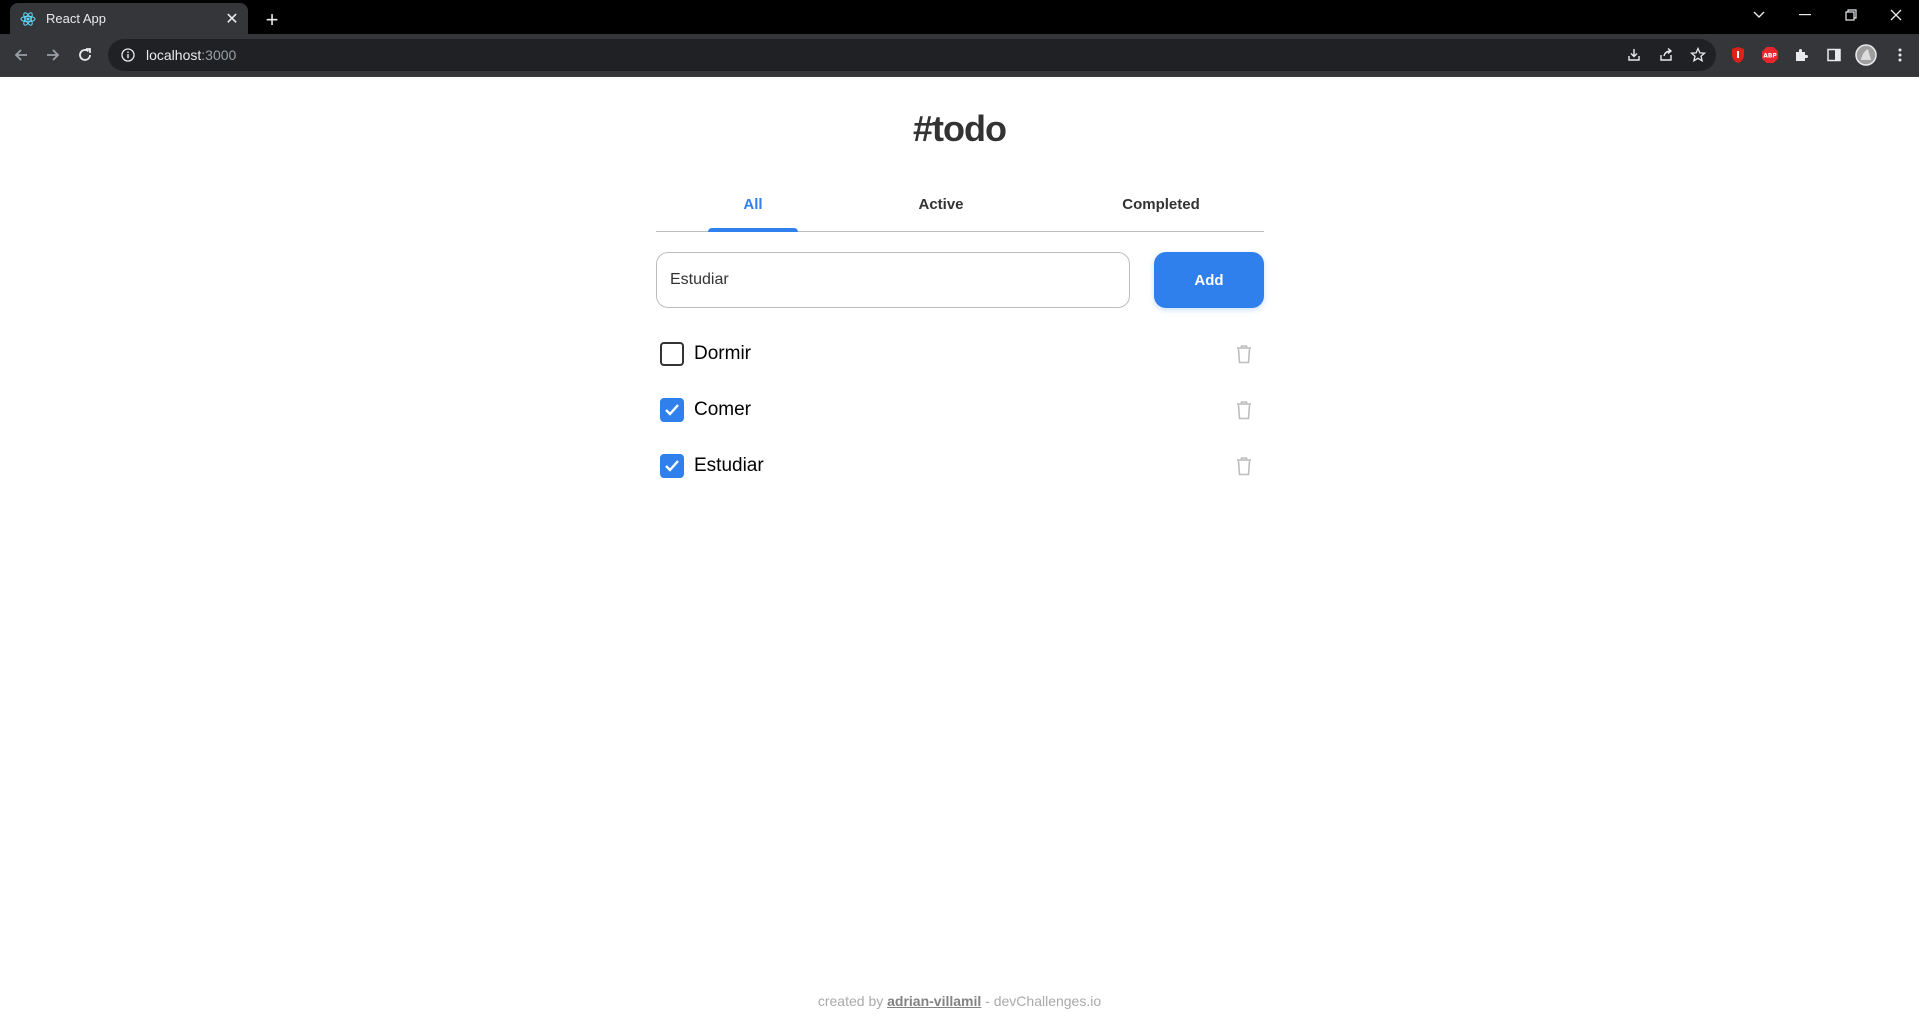 The width and height of the screenshot is (1919, 1031). I want to click on list-item: Comer, so click(960, 410).